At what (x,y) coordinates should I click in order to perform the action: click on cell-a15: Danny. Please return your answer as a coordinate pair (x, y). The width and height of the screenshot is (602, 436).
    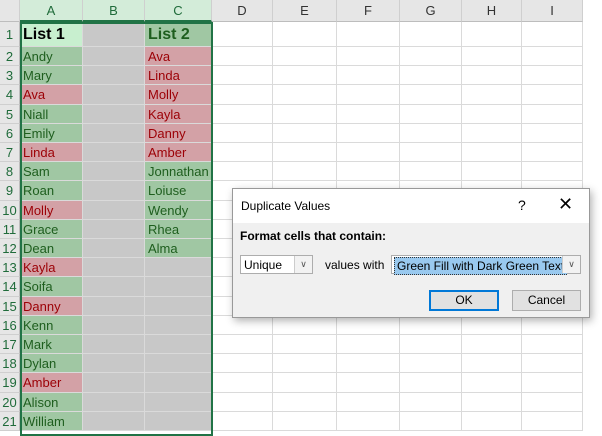
    Looking at the image, I should click on (51, 306).